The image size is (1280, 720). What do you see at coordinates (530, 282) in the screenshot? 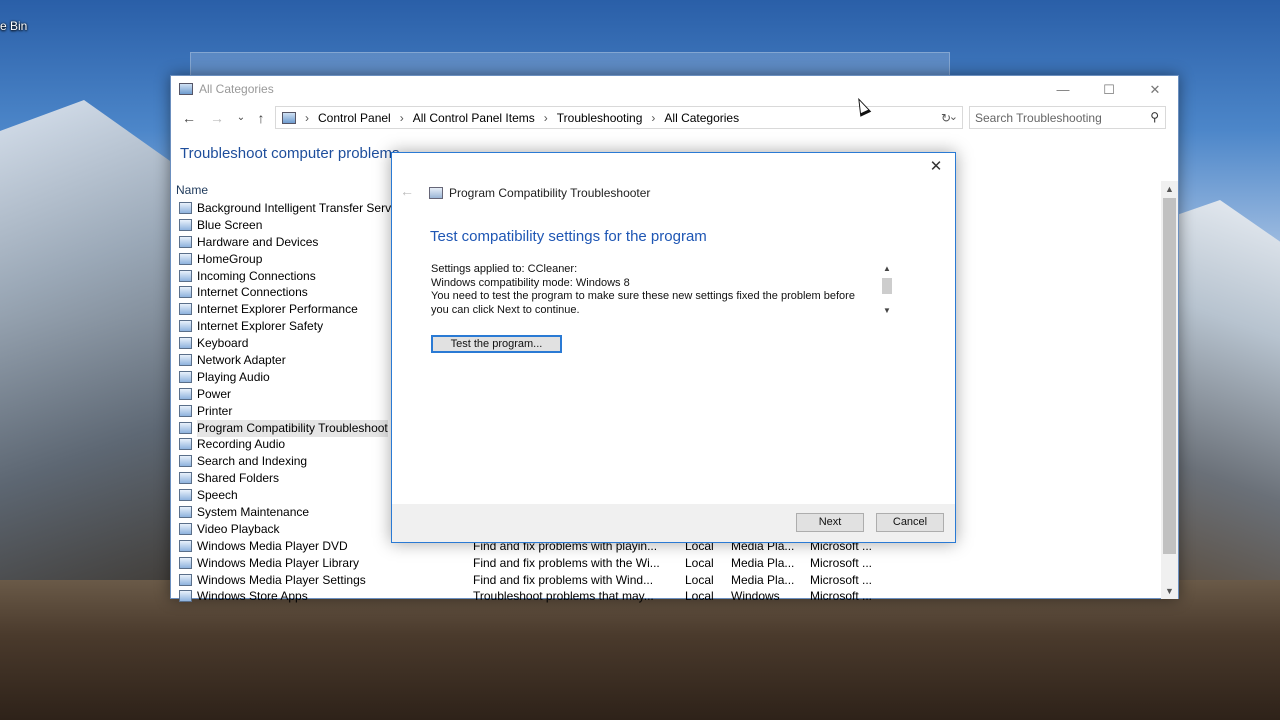
I see `compat-mode-line: Windows compatibility mode: Windows 8` at bounding box center [530, 282].